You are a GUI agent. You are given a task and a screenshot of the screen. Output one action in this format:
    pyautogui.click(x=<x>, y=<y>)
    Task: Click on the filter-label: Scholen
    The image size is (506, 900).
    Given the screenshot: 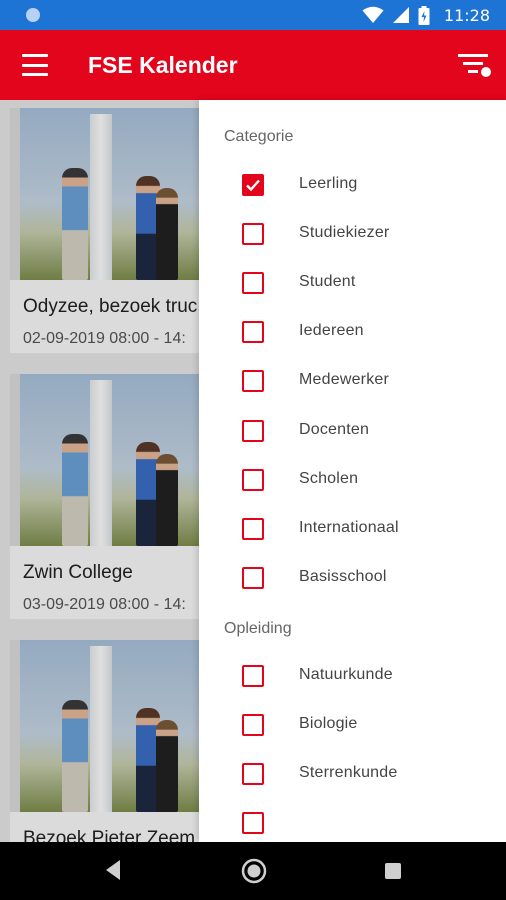 What is the action you would take?
    pyautogui.click(x=329, y=478)
    